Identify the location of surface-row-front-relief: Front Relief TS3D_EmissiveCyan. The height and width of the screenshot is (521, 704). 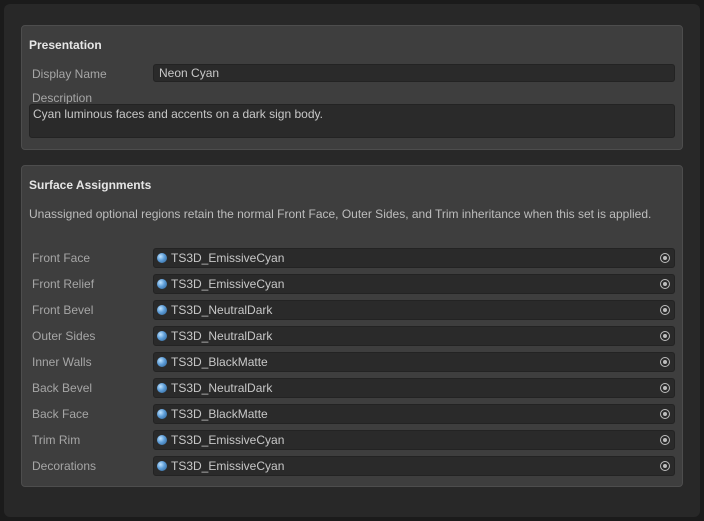
(352, 284).